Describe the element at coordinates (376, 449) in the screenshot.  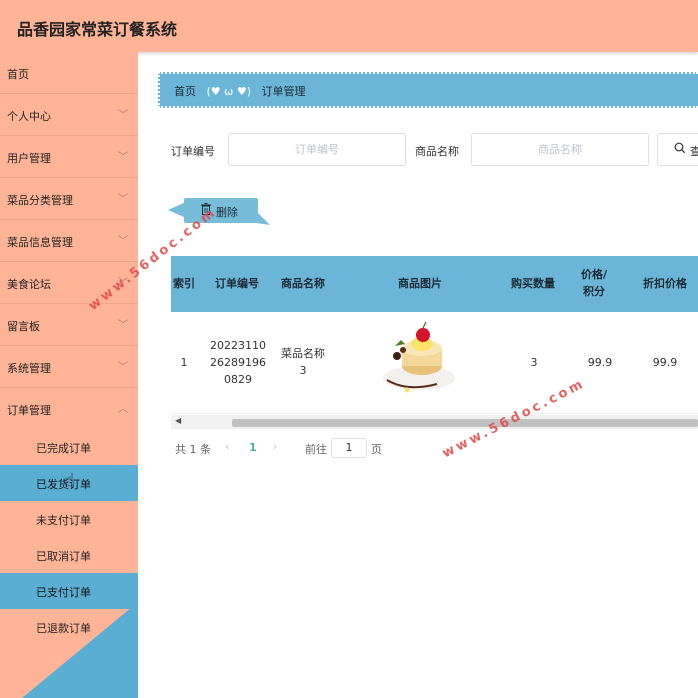
I see `pagination-goto-suffix: 页` at that location.